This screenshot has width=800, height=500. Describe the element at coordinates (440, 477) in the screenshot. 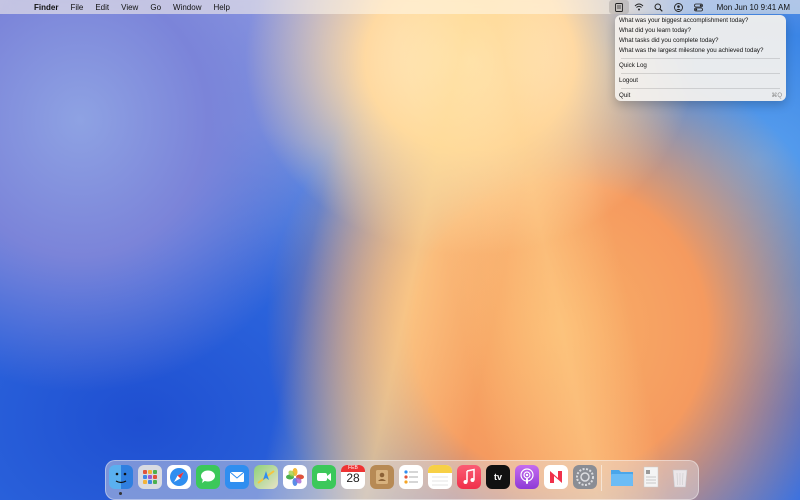

I see `notes-icon` at that location.